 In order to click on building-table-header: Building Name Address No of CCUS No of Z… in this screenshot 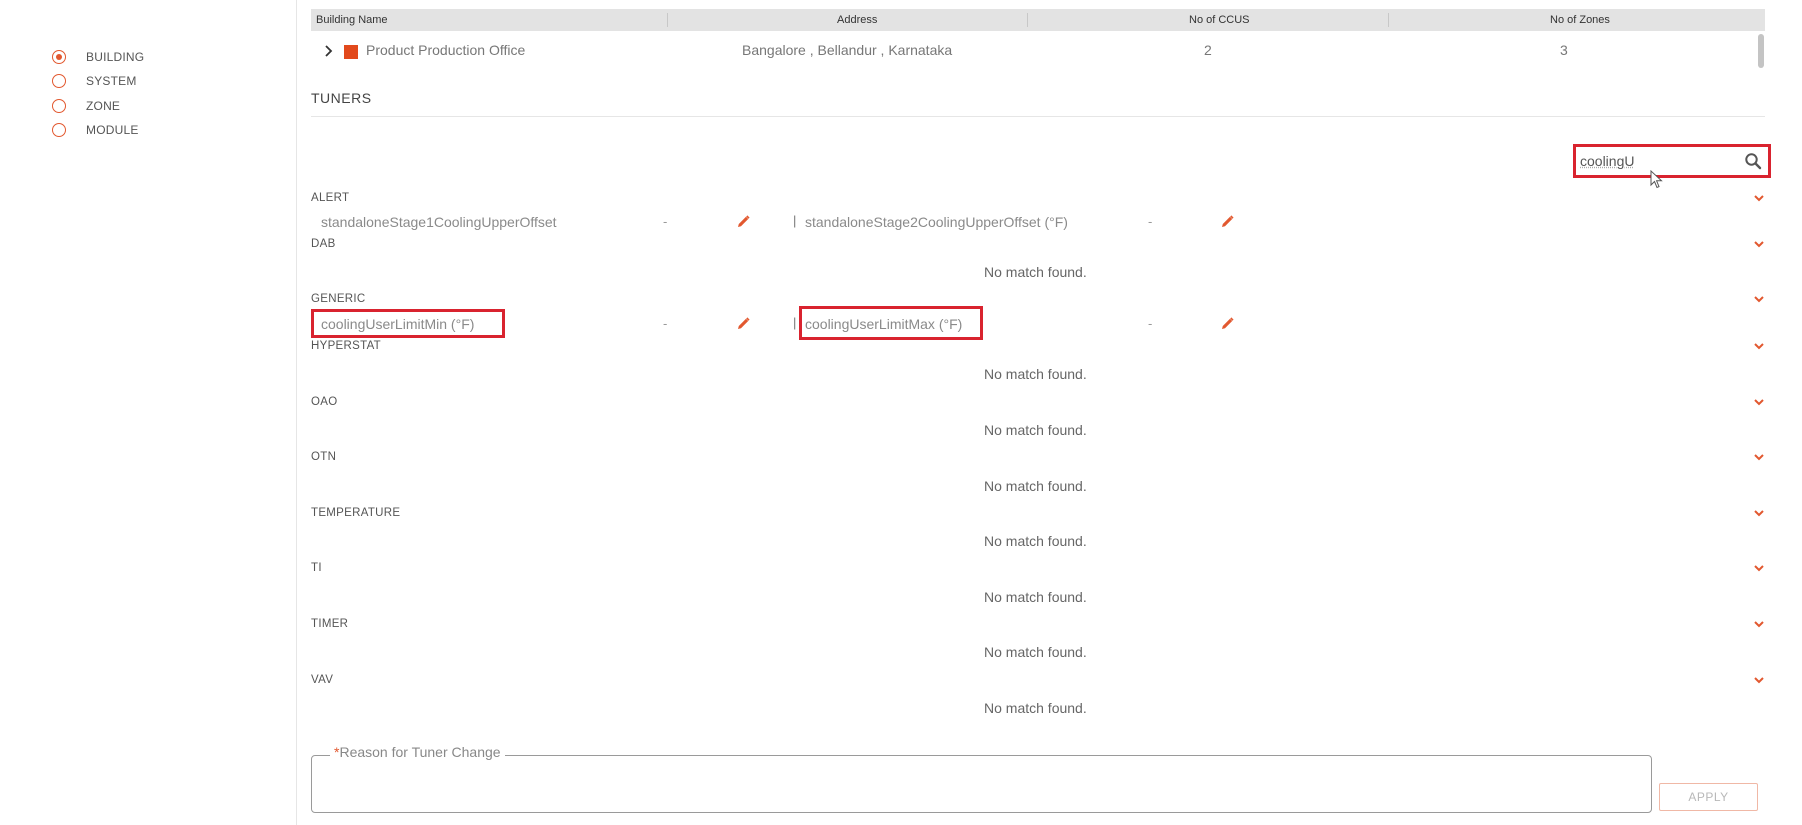, I will do `click(1038, 20)`.